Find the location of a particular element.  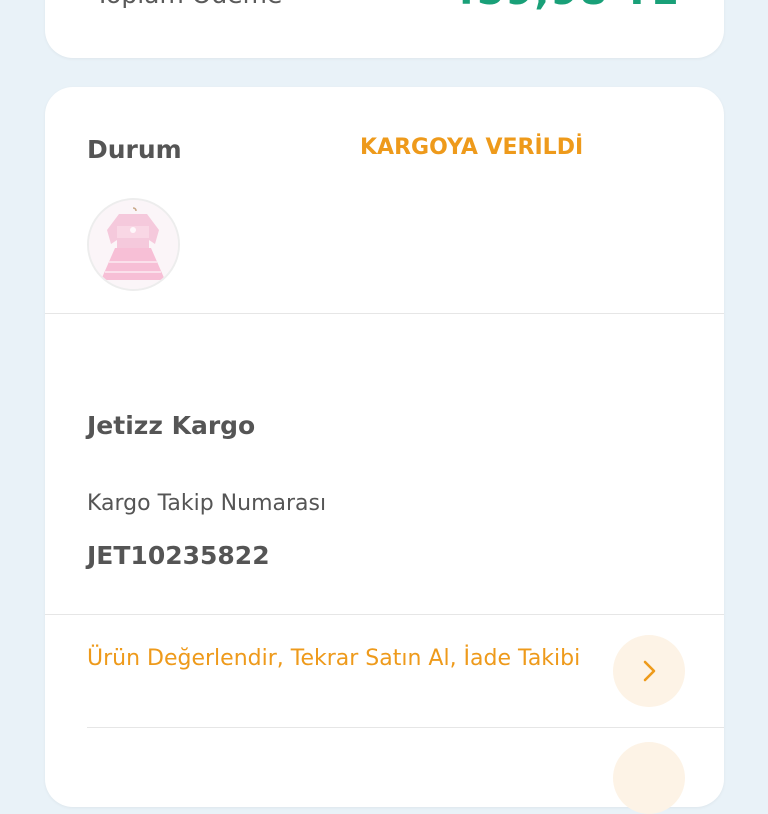

product-thumbnail is located at coordinates (133, 244).